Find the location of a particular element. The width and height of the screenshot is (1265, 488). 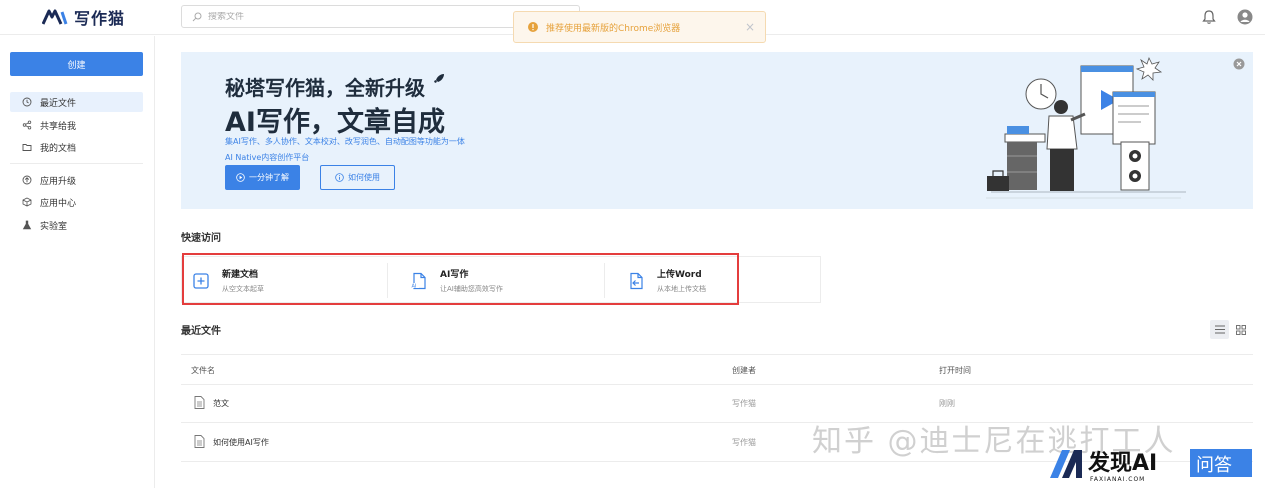

quick-card-new-doc: 新建文档 从空文本起草 is located at coordinates (290, 280).